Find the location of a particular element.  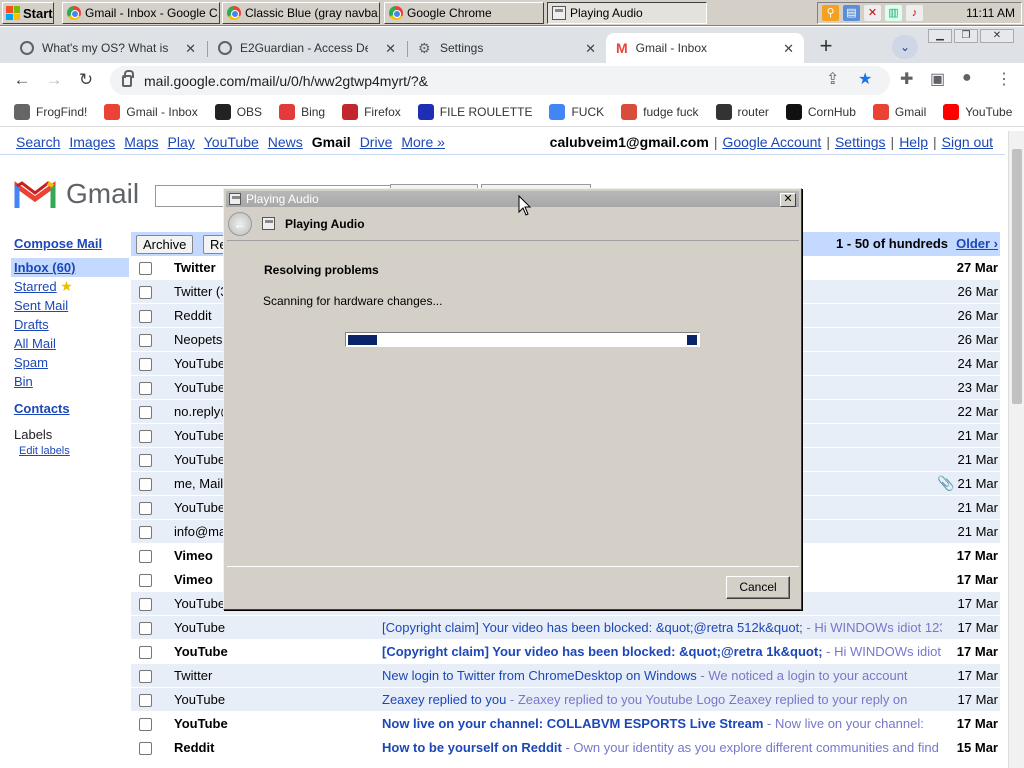

tab-settings: ⚙ Settings ✕ is located at coordinates (507, 48).